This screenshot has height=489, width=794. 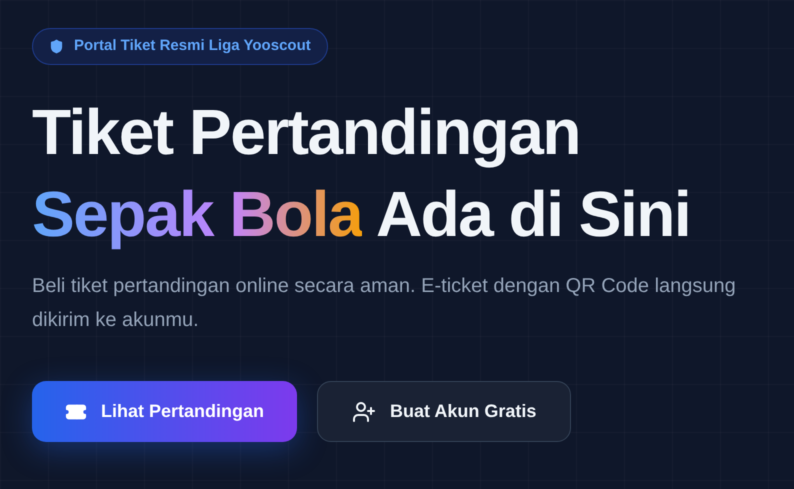 What do you see at coordinates (364, 412) in the screenshot?
I see `user-plus-icon` at bounding box center [364, 412].